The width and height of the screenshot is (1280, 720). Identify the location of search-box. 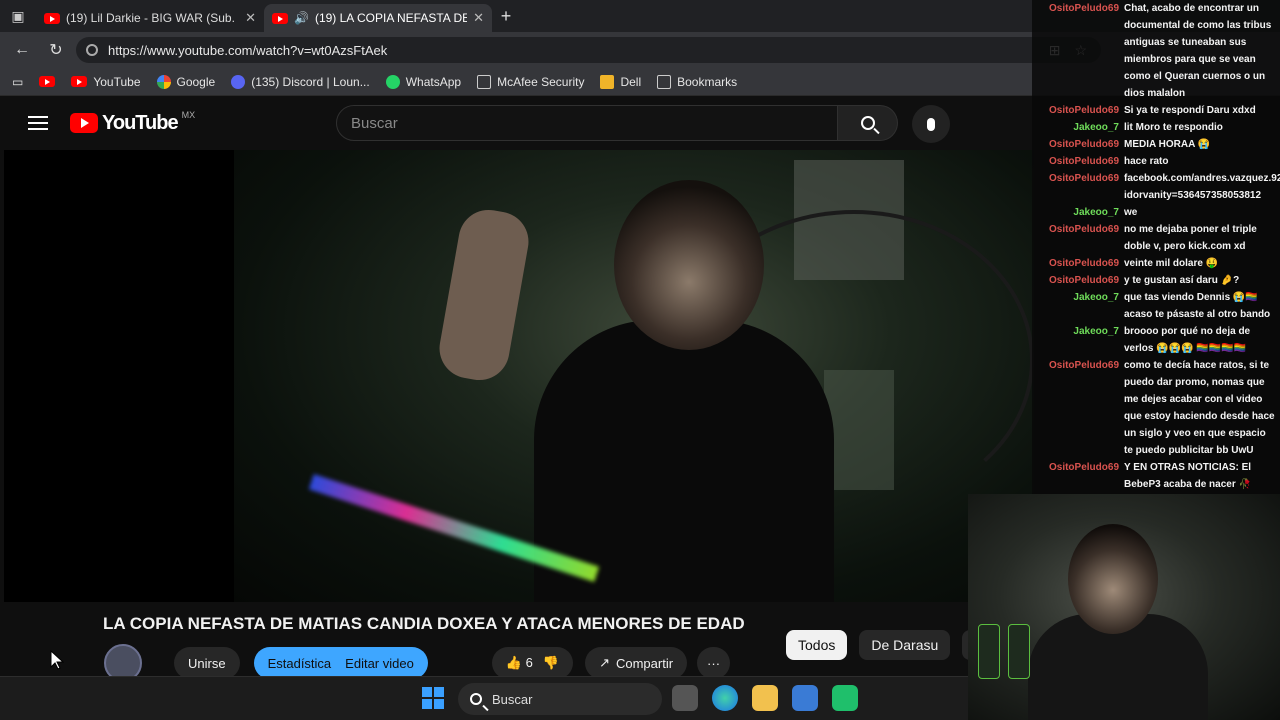
(587, 123).